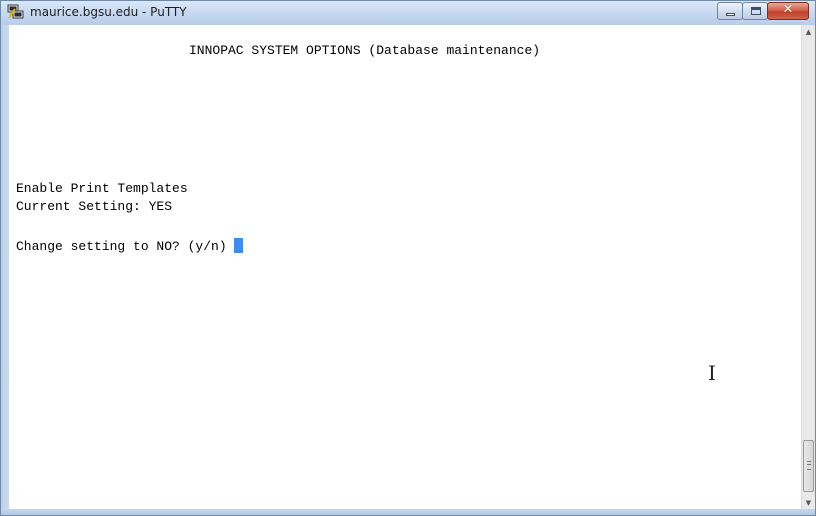  I want to click on window-title: maurice.bgsu.edu - PuTTY, so click(108, 12).